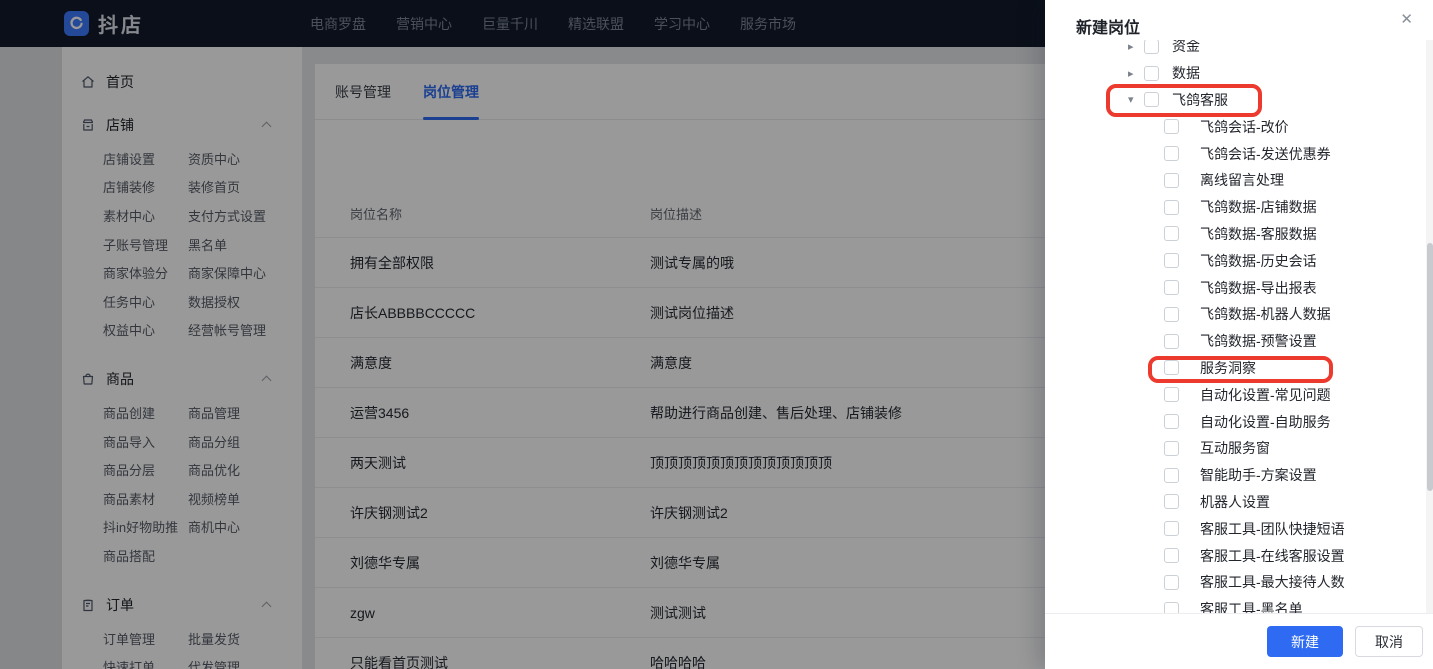 This screenshot has width=1433, height=669. I want to click on tree-item-label: 飞鸽数据-机器人数据, so click(1265, 314).